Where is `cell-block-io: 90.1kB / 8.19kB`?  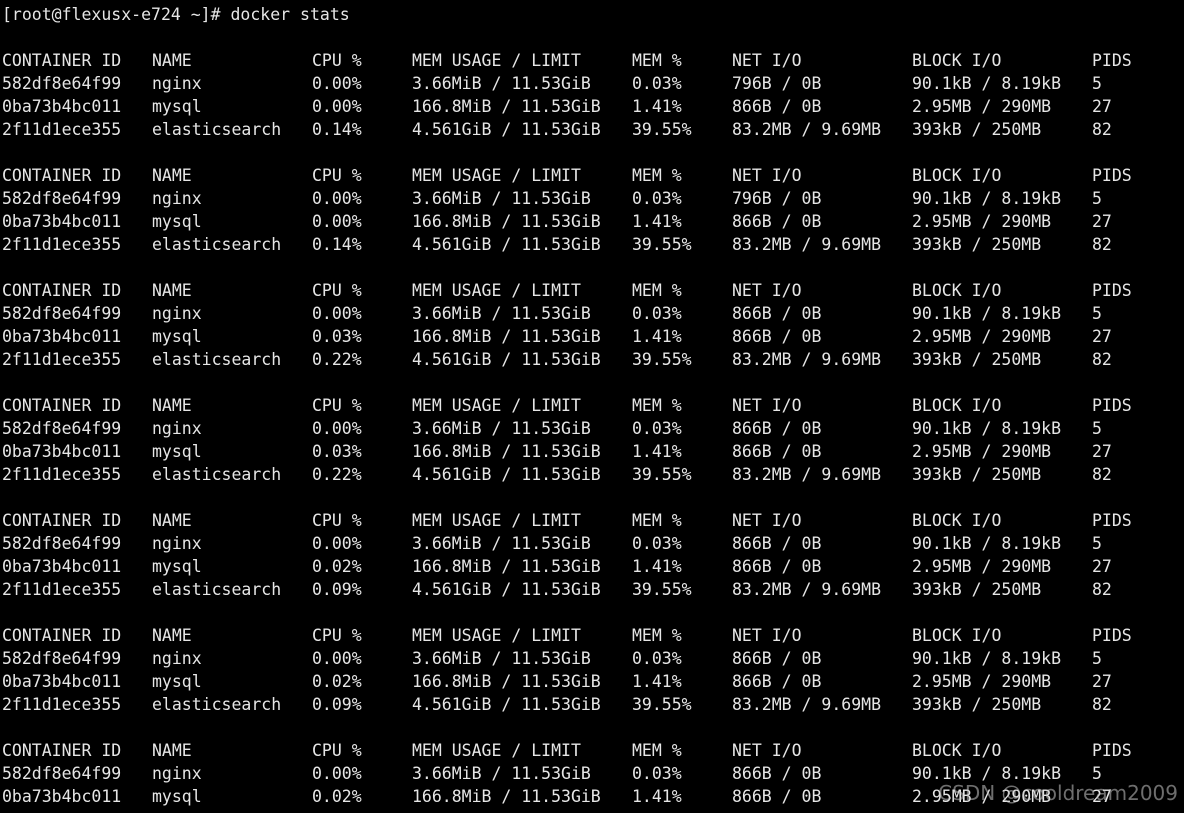
cell-block-io: 90.1kB / 8.19kB is located at coordinates (987, 543).